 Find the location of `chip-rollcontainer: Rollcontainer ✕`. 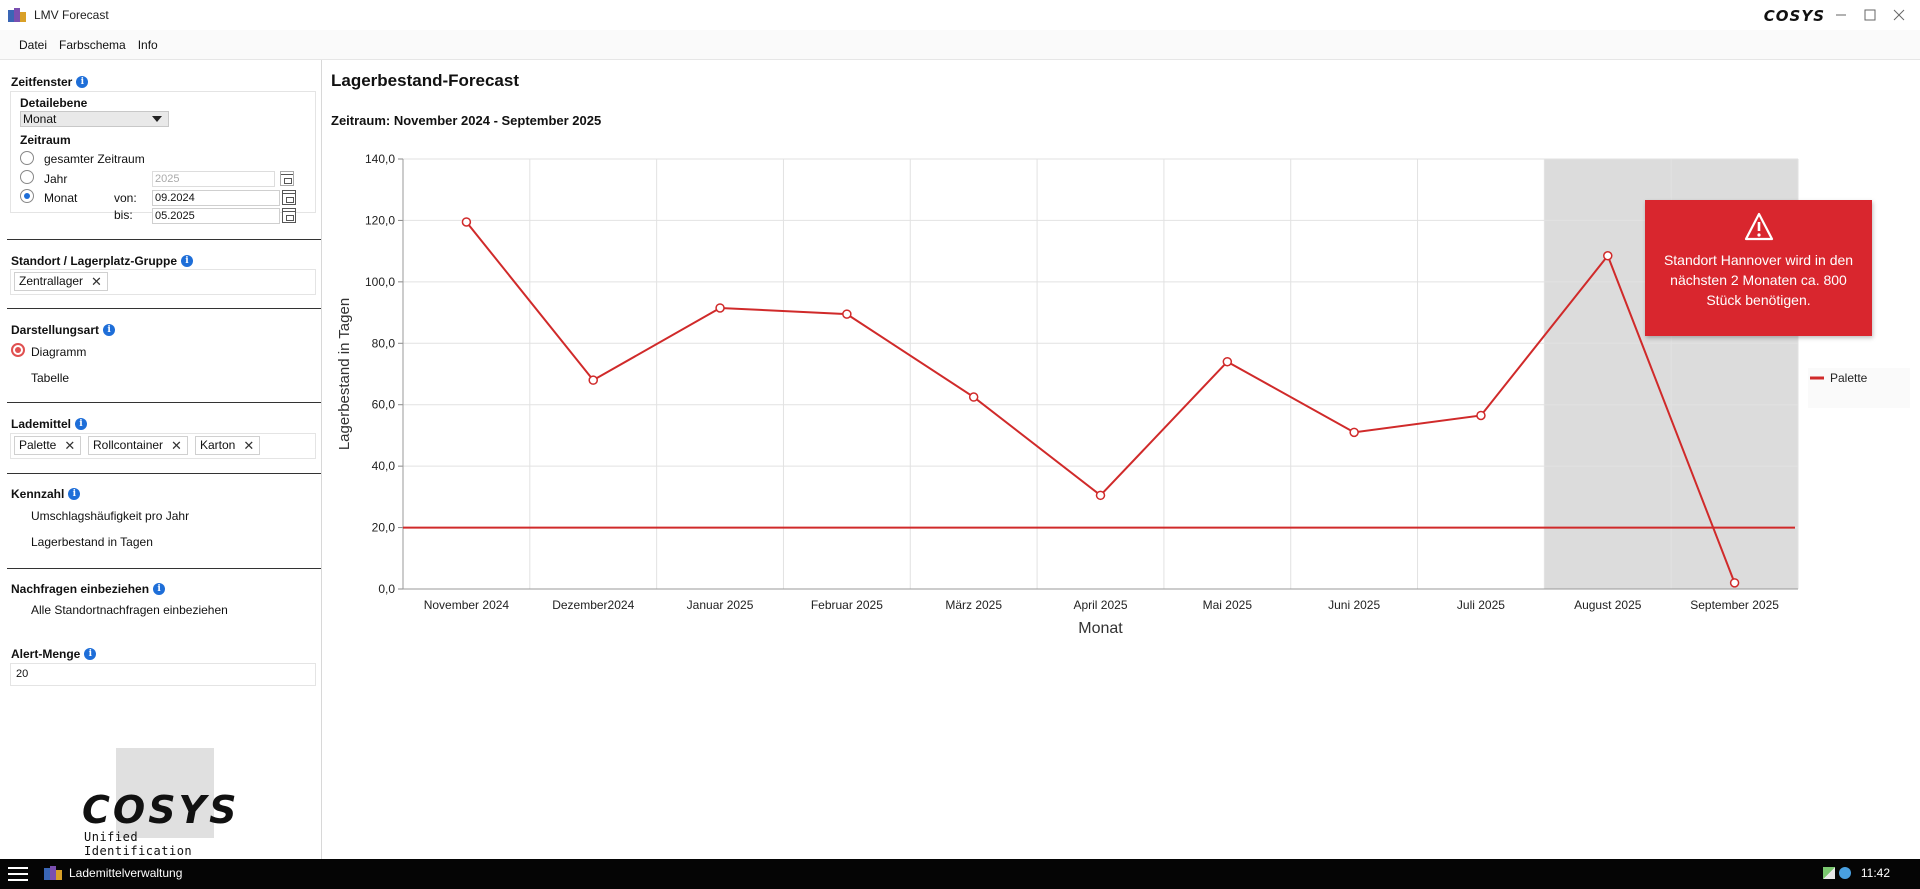

chip-rollcontainer: Rollcontainer ✕ is located at coordinates (138, 445).